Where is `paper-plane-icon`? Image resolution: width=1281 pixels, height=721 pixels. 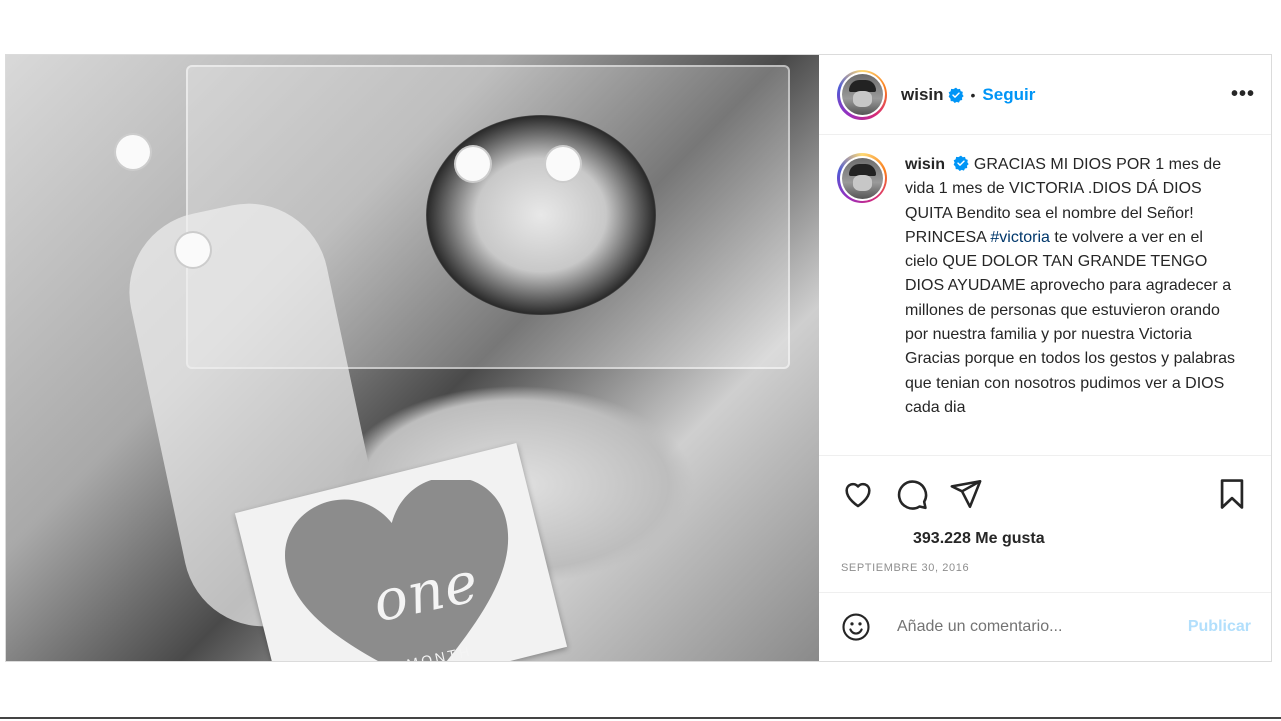
paper-plane-icon is located at coordinates (966, 494).